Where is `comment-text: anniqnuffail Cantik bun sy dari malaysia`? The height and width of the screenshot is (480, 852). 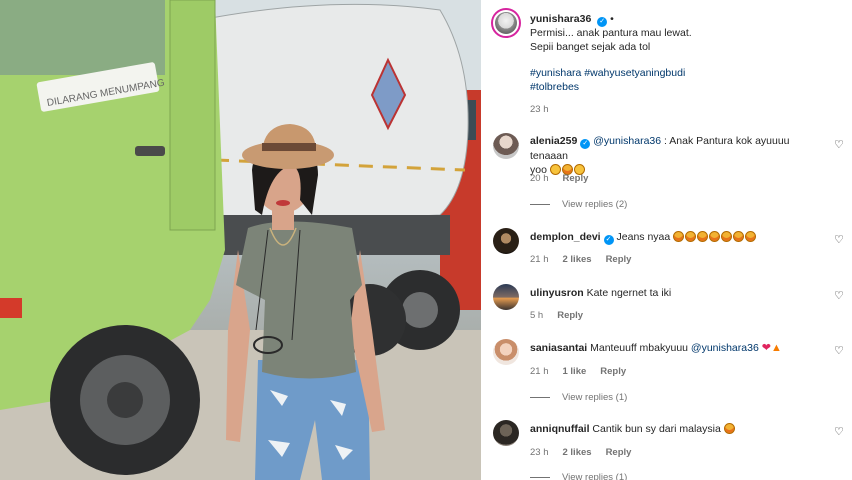
comment-text: anniqnuffail Cantik bun sy dari malaysia is located at coordinates (680, 429).